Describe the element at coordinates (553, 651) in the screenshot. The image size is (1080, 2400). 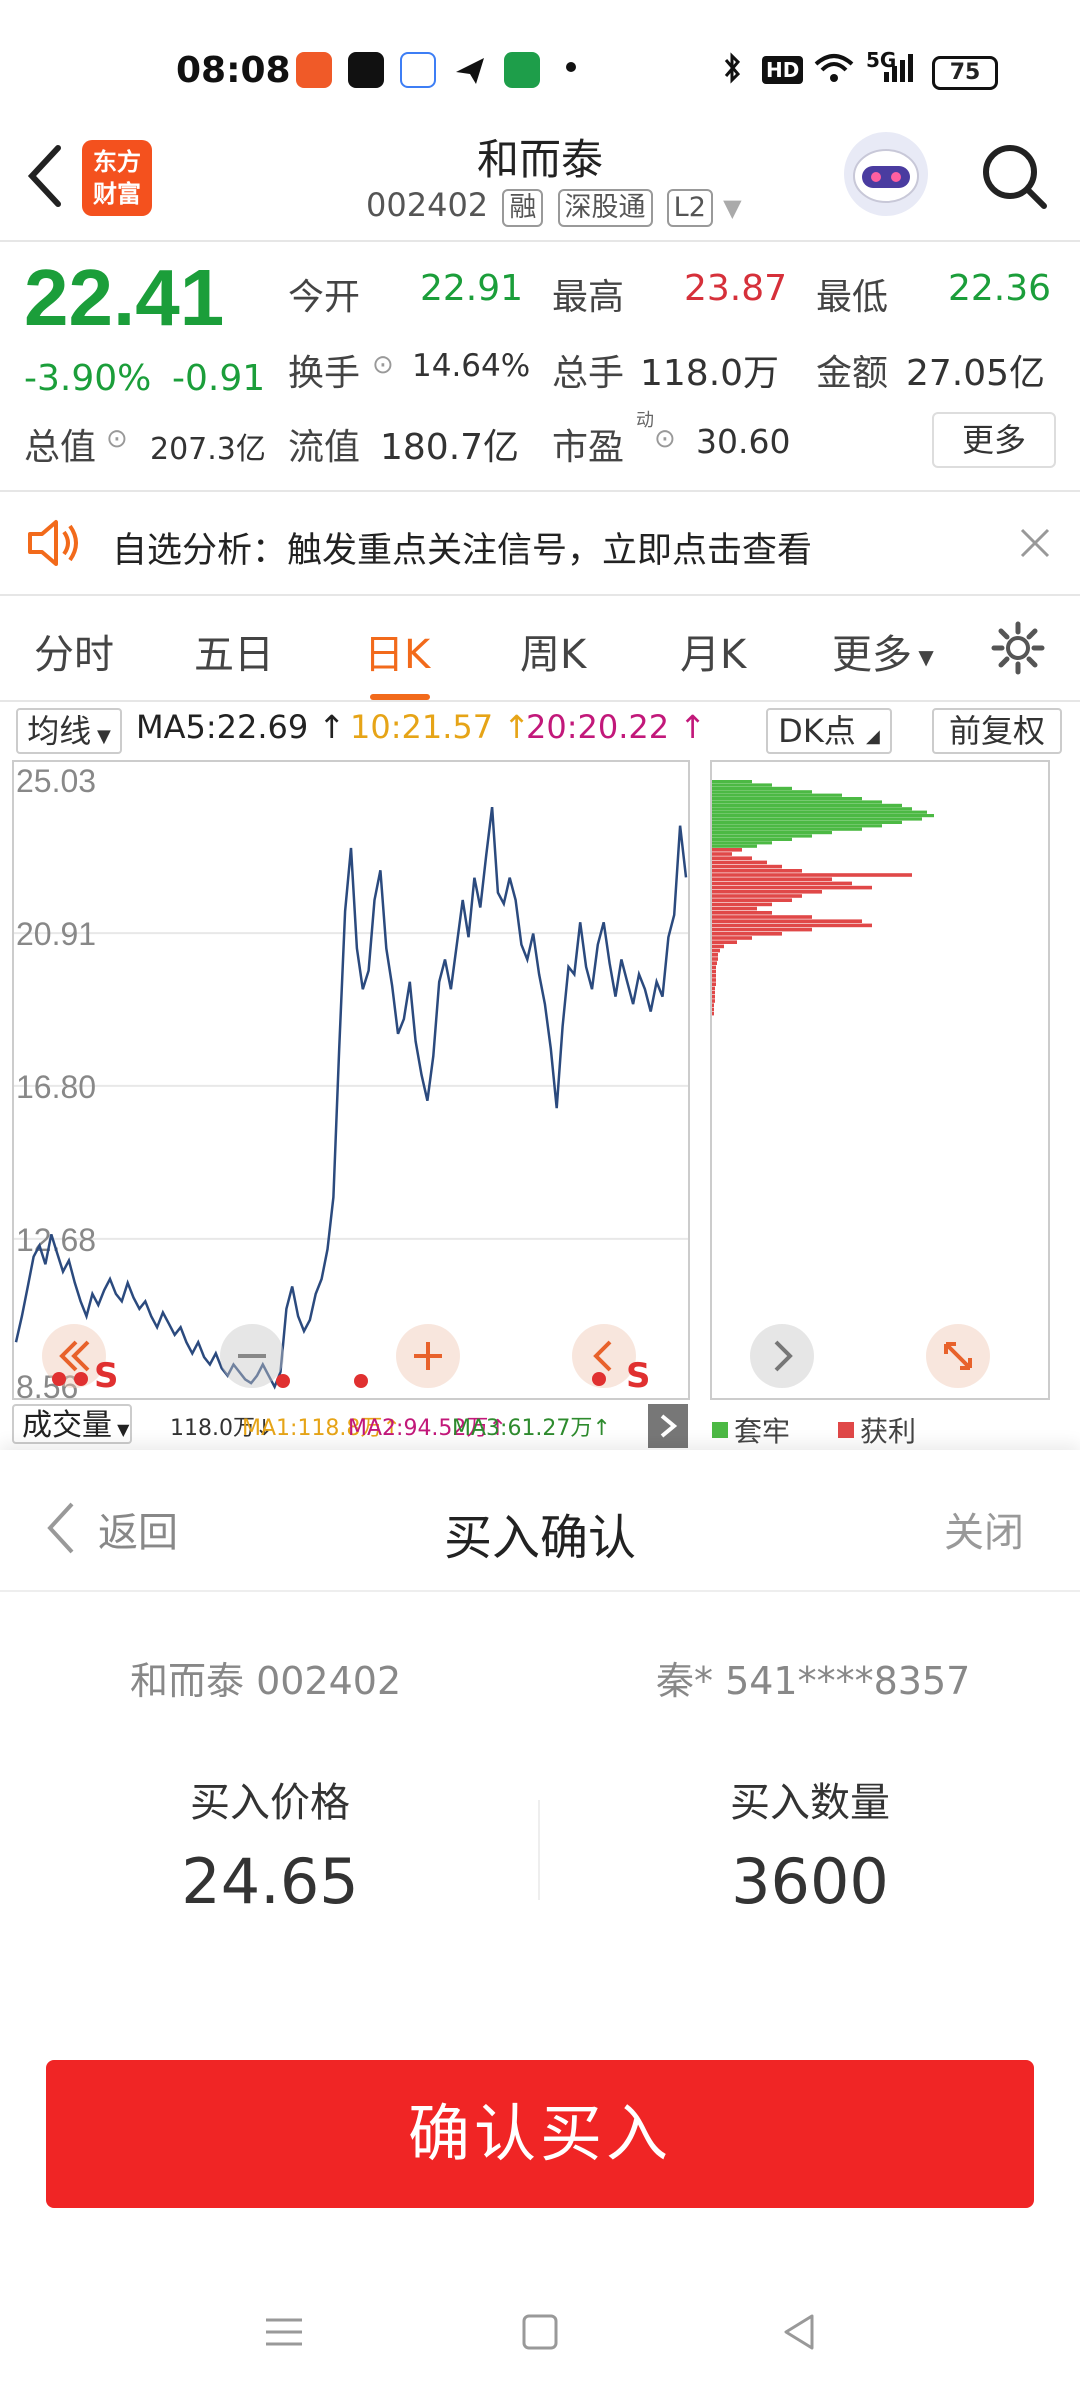
I see `tab-weekly-k: 周K` at that location.